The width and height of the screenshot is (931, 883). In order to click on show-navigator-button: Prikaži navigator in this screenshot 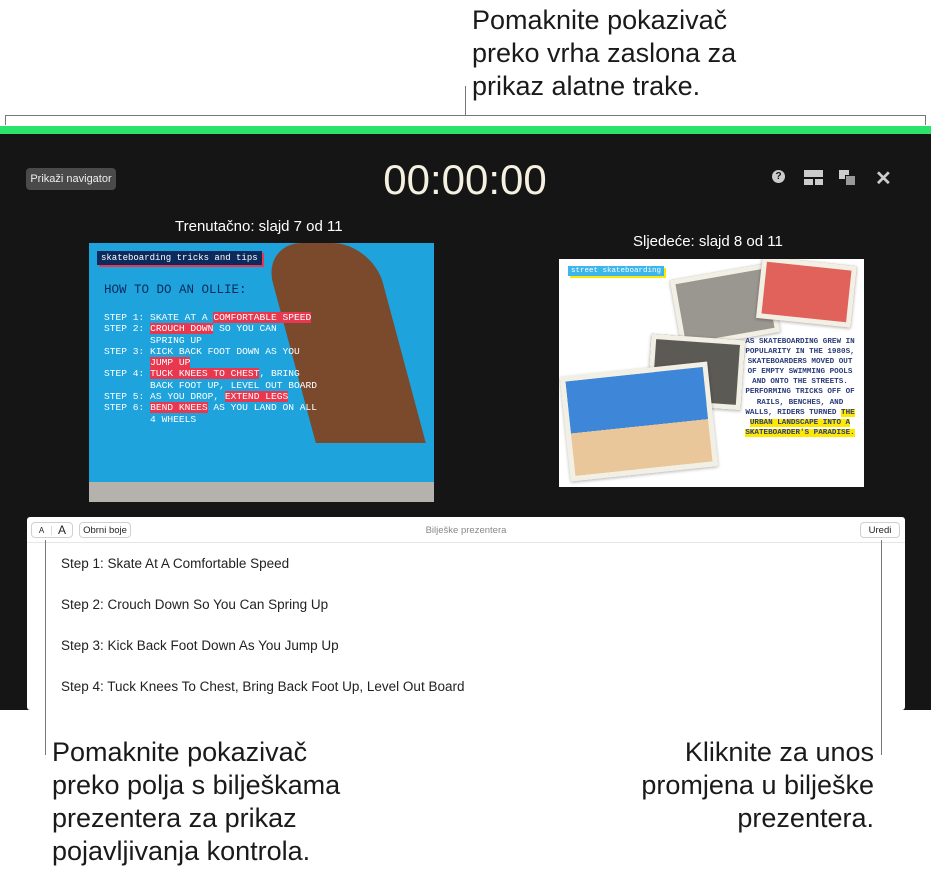, I will do `click(71, 179)`.